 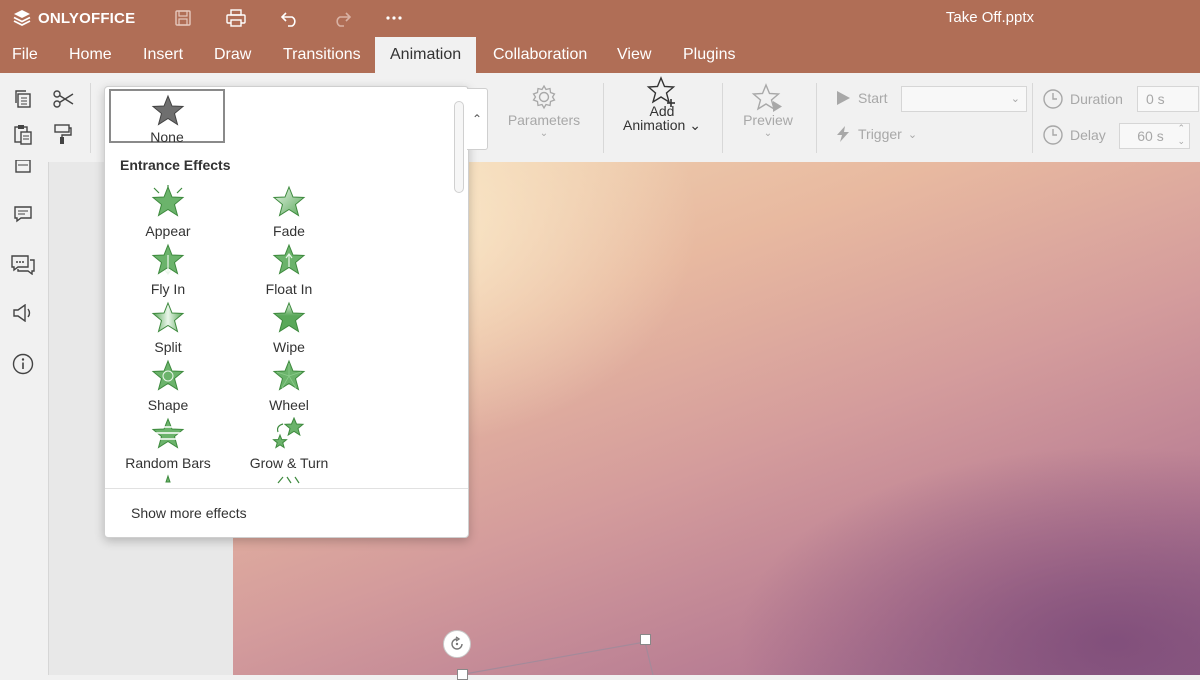 What do you see at coordinates (964, 99) in the screenshot?
I see `start-select: ⌄` at bounding box center [964, 99].